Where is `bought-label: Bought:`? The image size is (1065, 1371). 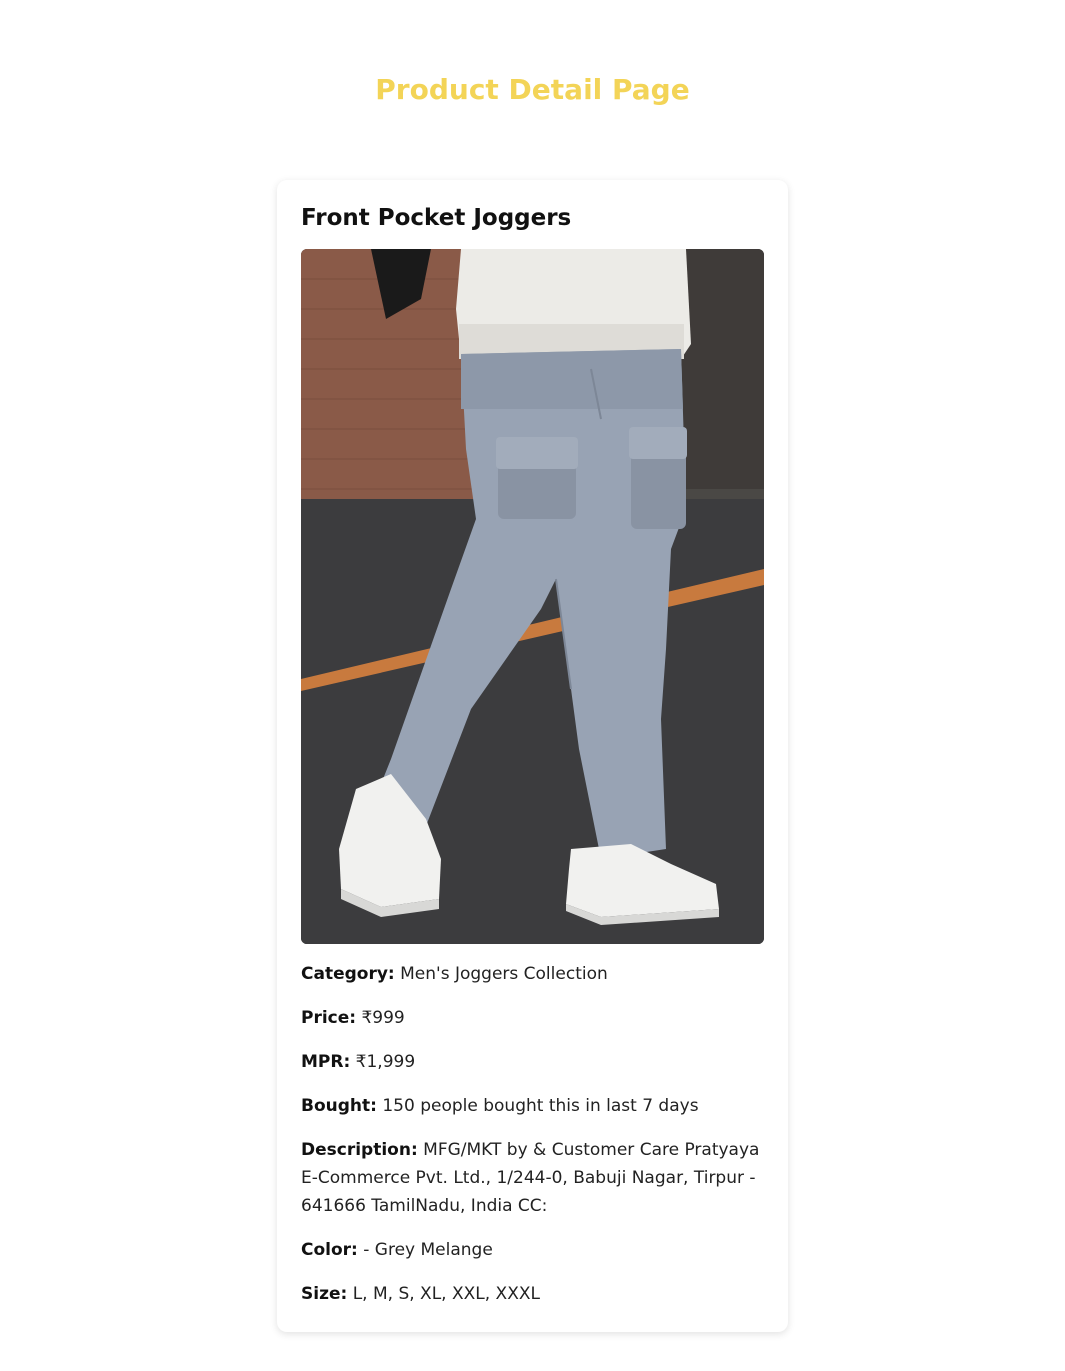
bought-label: Bought: is located at coordinates (339, 1106).